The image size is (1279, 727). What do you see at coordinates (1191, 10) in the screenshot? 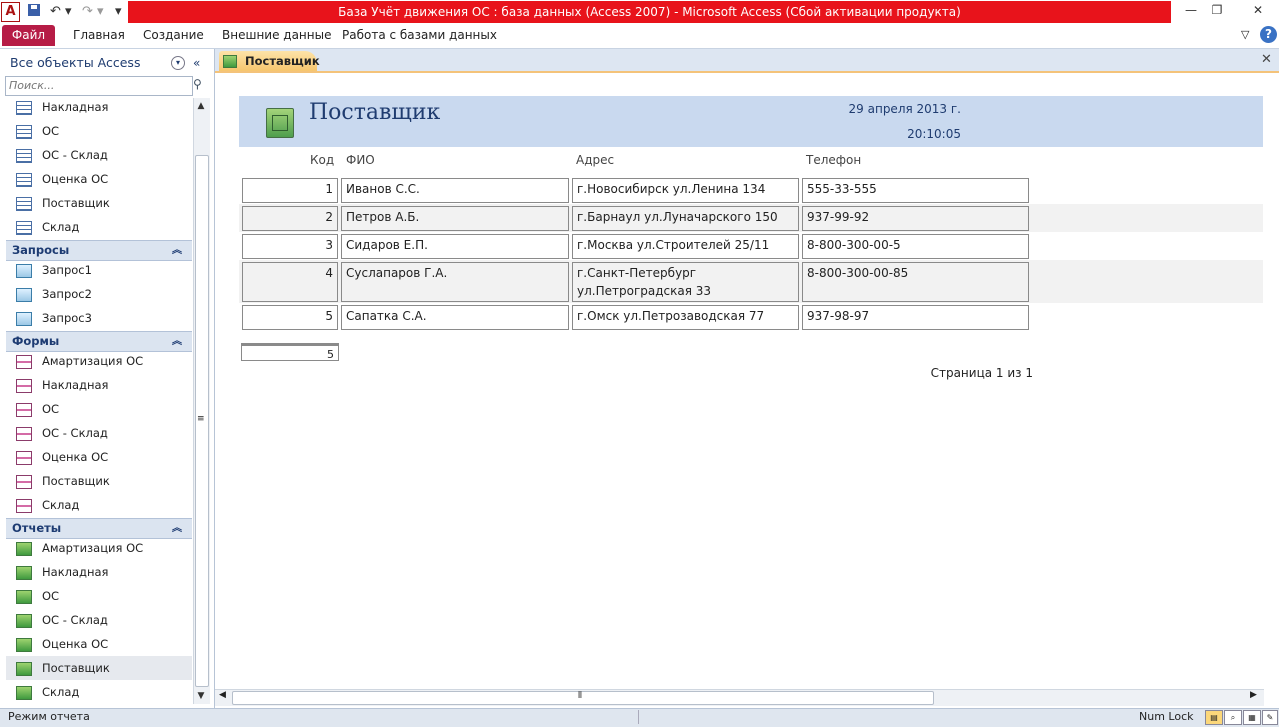
I see `minimize-button: —` at bounding box center [1191, 10].